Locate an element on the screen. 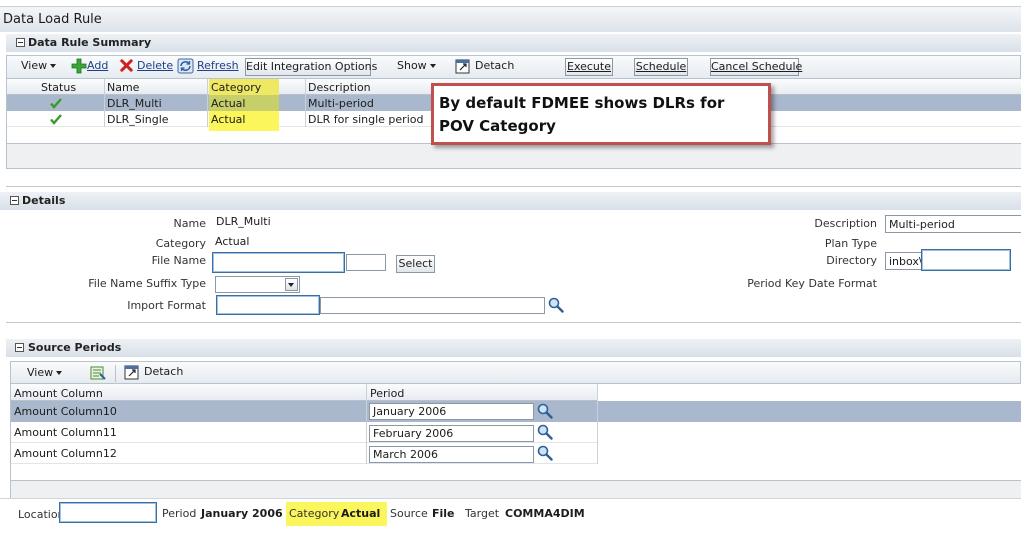 Image resolution: width=1021 pixels, height=536 pixels. source-periods-toolbar: View Detach is located at coordinates (515, 372).